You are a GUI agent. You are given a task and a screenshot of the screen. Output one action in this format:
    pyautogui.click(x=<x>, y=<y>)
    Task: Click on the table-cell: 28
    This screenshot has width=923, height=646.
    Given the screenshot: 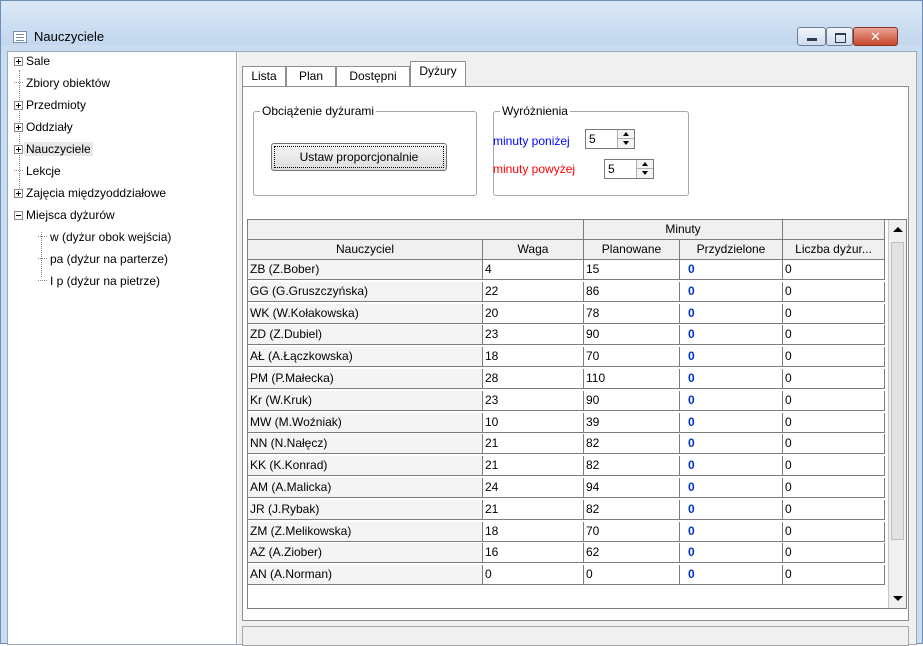 What is the action you would take?
    pyautogui.click(x=533, y=379)
    